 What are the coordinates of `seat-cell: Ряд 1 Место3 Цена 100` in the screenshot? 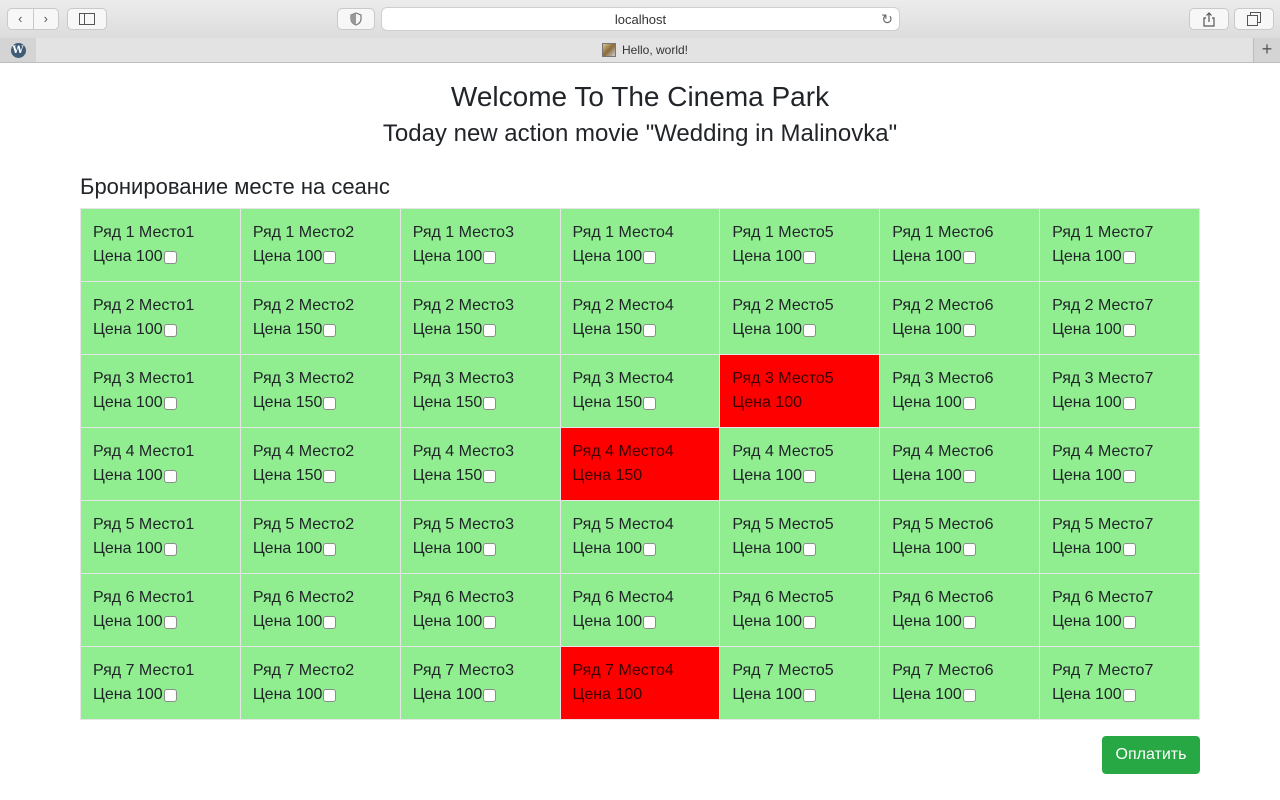 It's located at (480, 245).